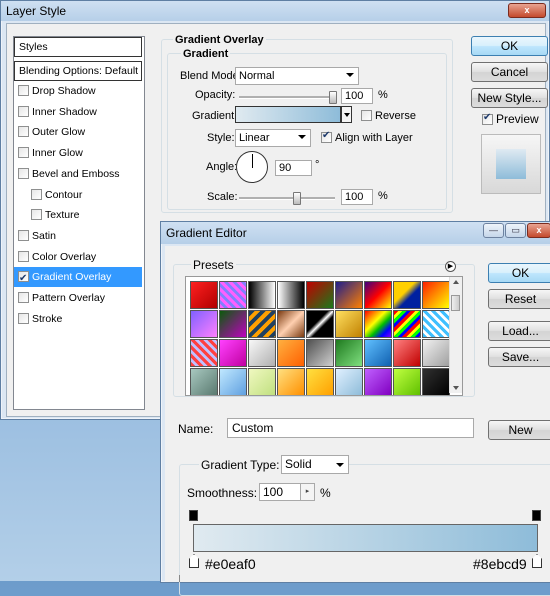 This screenshot has width=550, height=596. What do you see at coordinates (78, 153) in the screenshot?
I see `styles-item-inner-glow: Inner Glow` at bounding box center [78, 153].